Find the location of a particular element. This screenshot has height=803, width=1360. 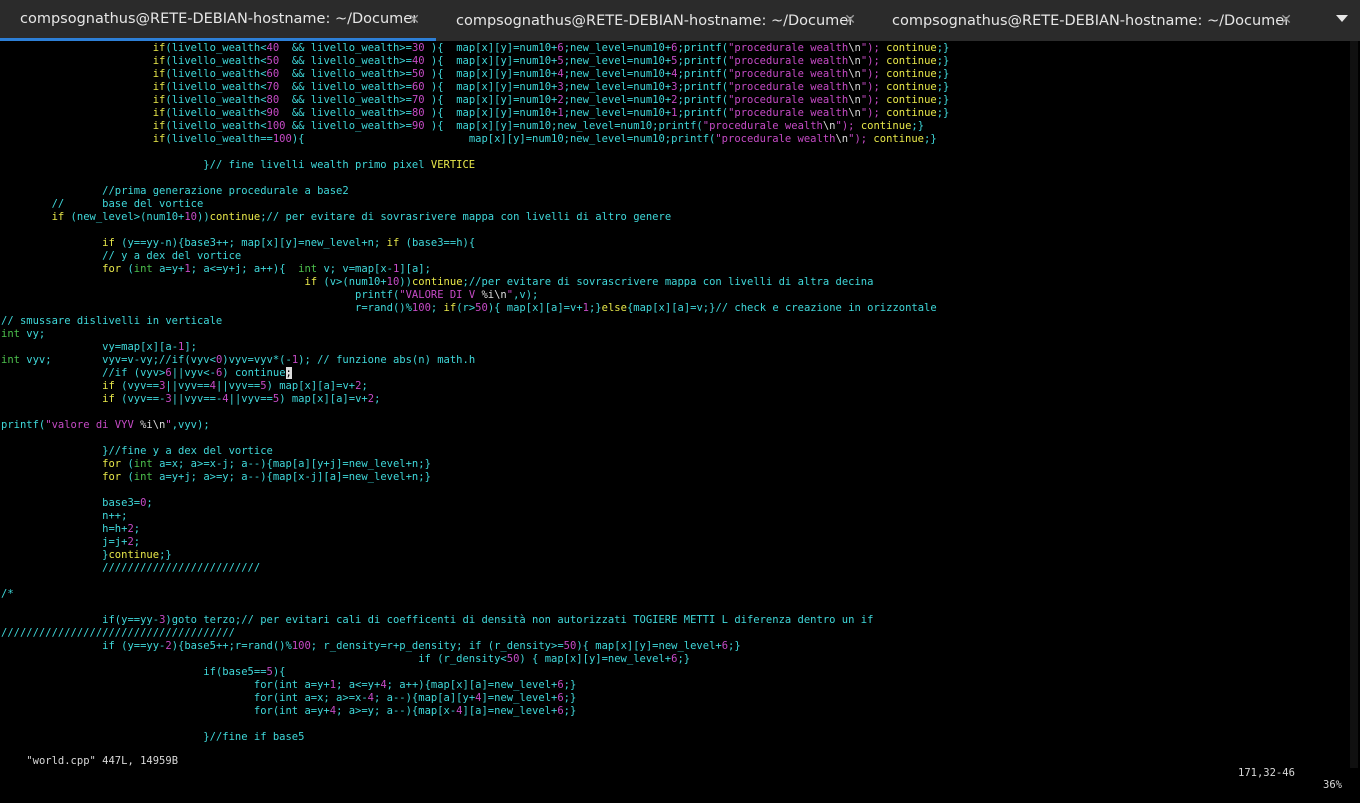

code-token: ; a<=y+ is located at coordinates (358, 685).